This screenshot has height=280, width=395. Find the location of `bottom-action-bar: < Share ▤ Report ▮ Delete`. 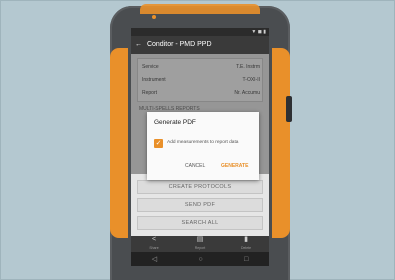

bottom-action-bar: < Share ▤ Report ▮ Delete is located at coordinates (200, 244).